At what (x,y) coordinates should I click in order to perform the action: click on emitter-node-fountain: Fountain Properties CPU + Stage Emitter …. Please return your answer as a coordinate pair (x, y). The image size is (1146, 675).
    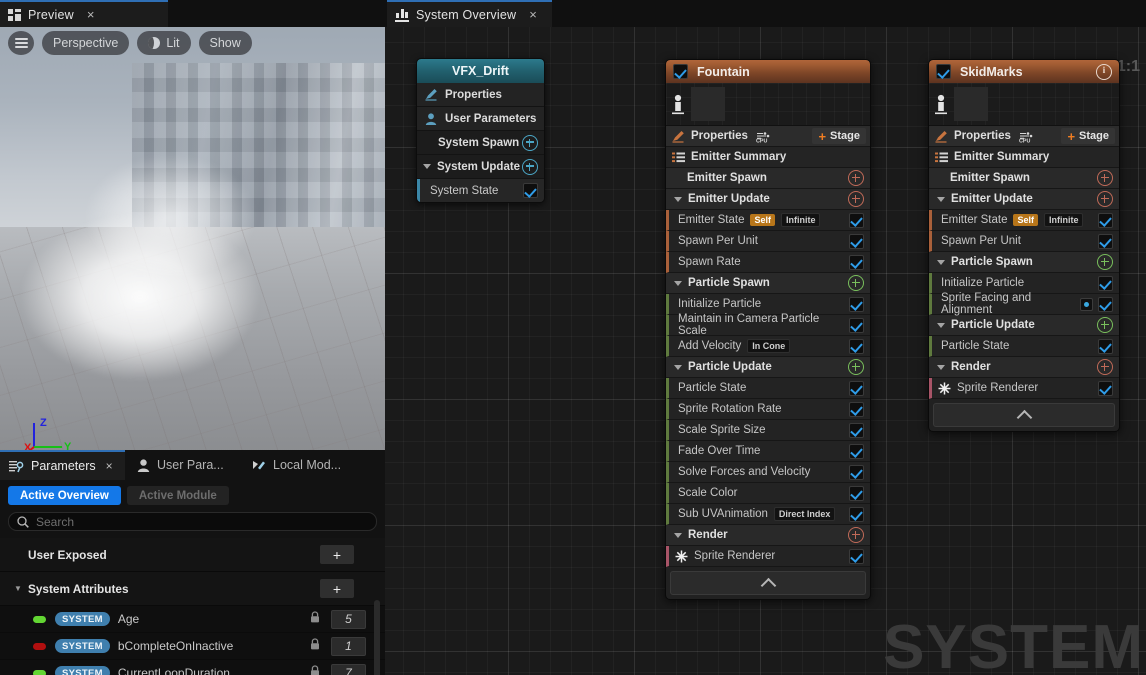
    Looking at the image, I should click on (768, 329).